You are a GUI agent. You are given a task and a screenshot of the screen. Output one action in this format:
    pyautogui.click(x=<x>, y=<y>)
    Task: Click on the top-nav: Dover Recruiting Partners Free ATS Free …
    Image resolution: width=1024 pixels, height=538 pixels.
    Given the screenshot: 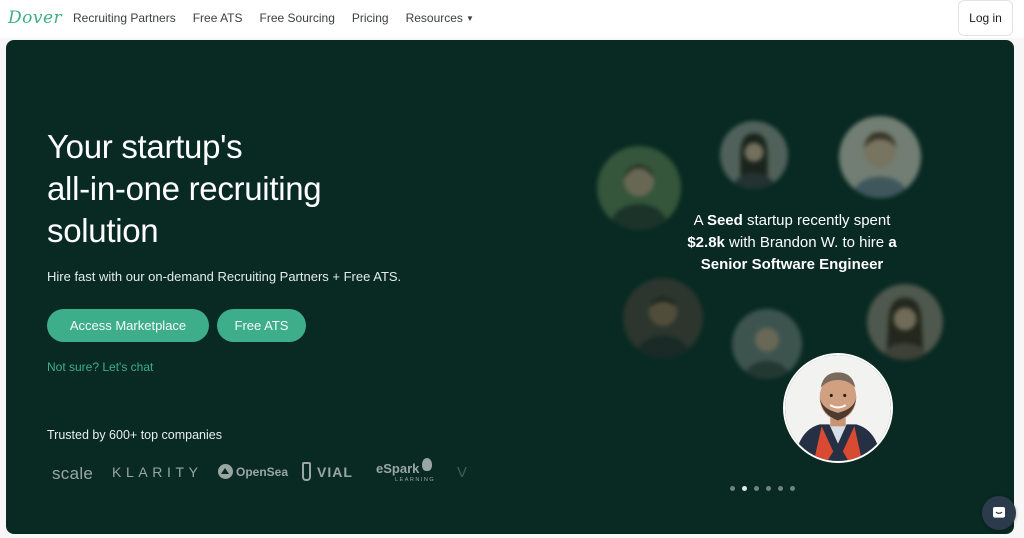 What is the action you would take?
    pyautogui.click(x=512, y=19)
    